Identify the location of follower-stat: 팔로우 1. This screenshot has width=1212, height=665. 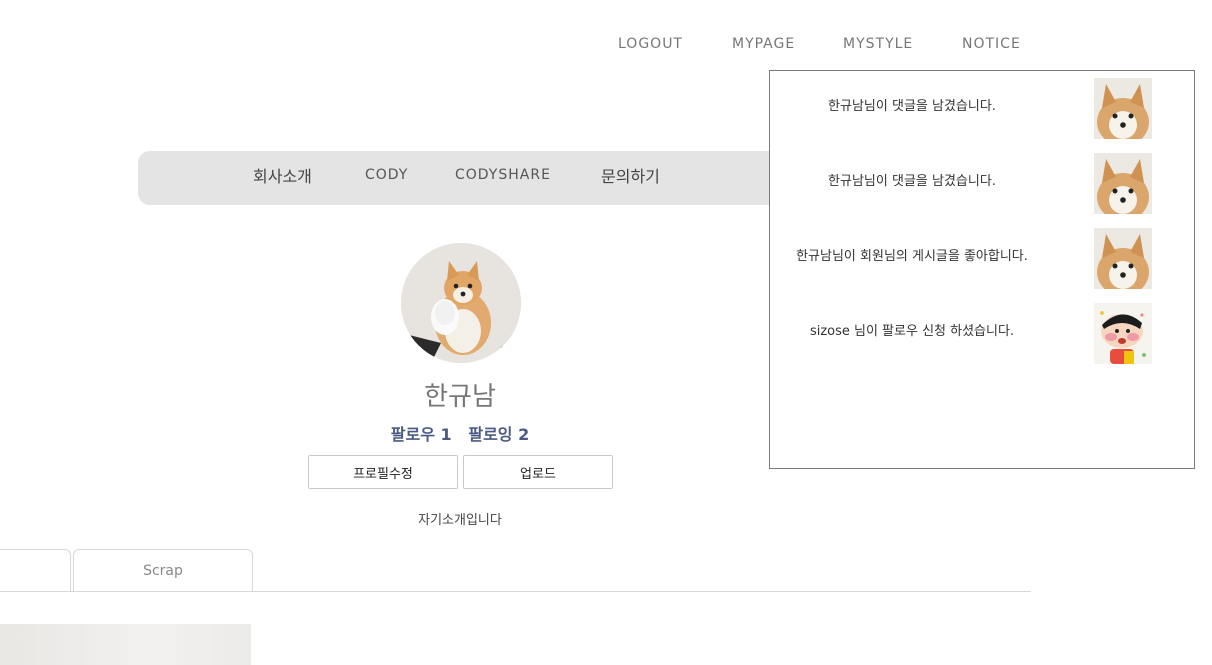
(421, 434).